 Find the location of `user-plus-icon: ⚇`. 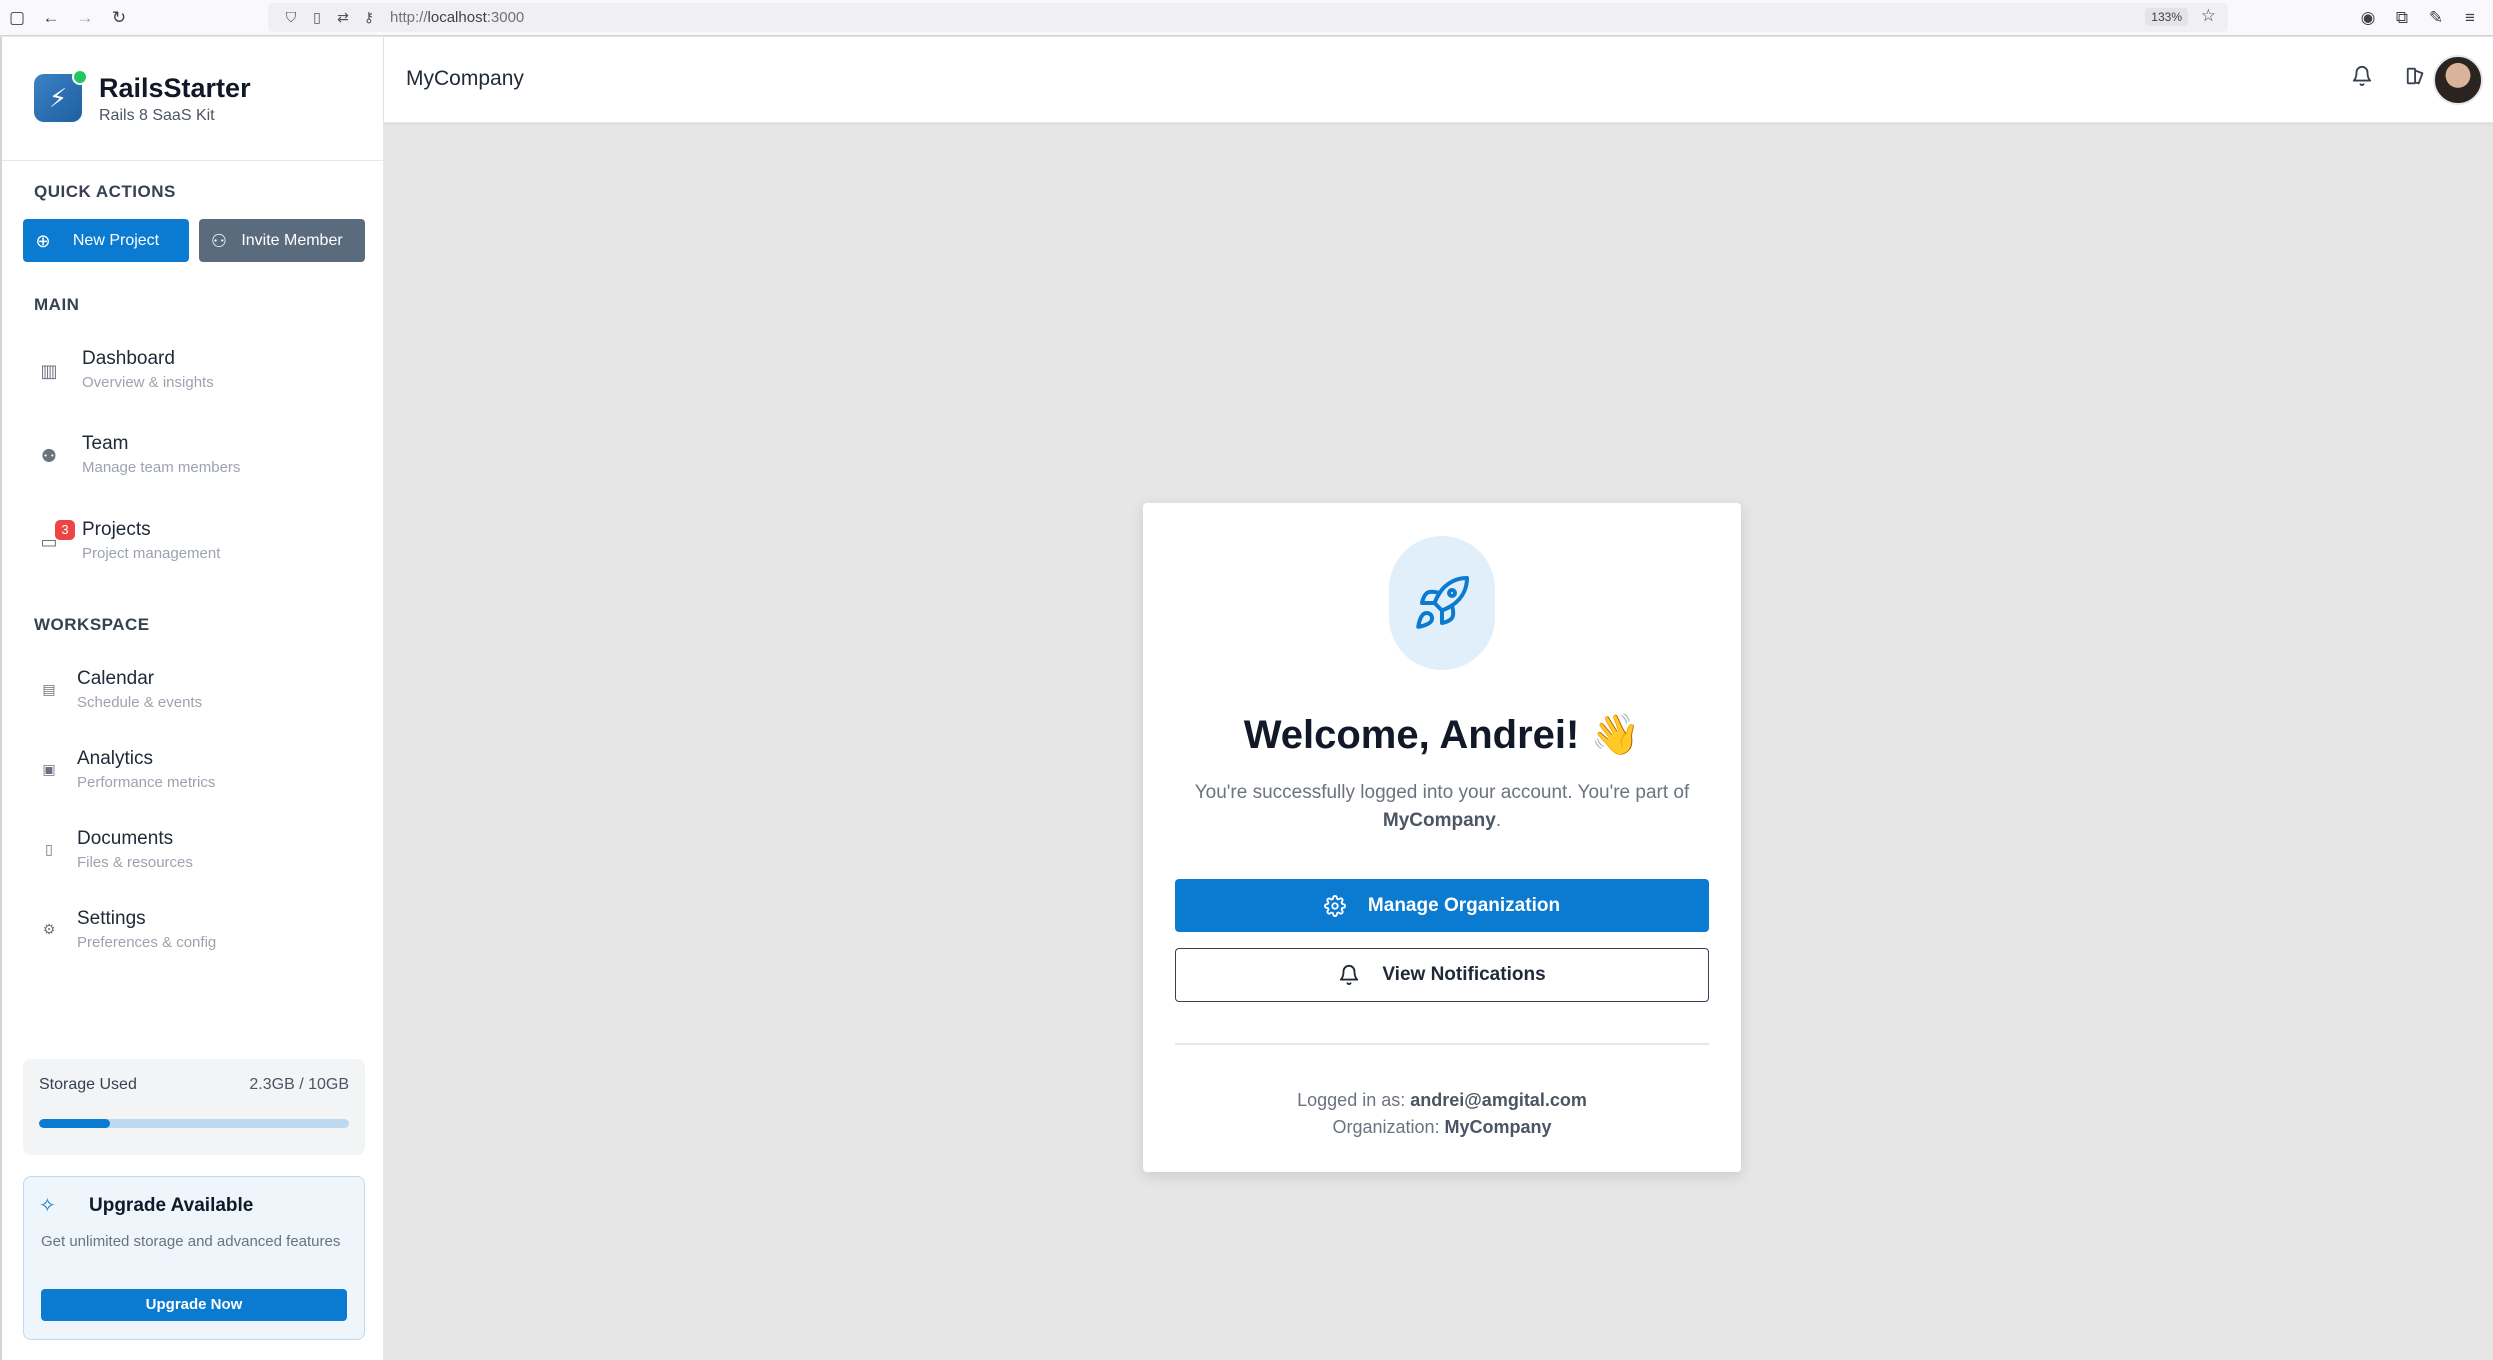

user-plus-icon: ⚇ is located at coordinates (219, 240).